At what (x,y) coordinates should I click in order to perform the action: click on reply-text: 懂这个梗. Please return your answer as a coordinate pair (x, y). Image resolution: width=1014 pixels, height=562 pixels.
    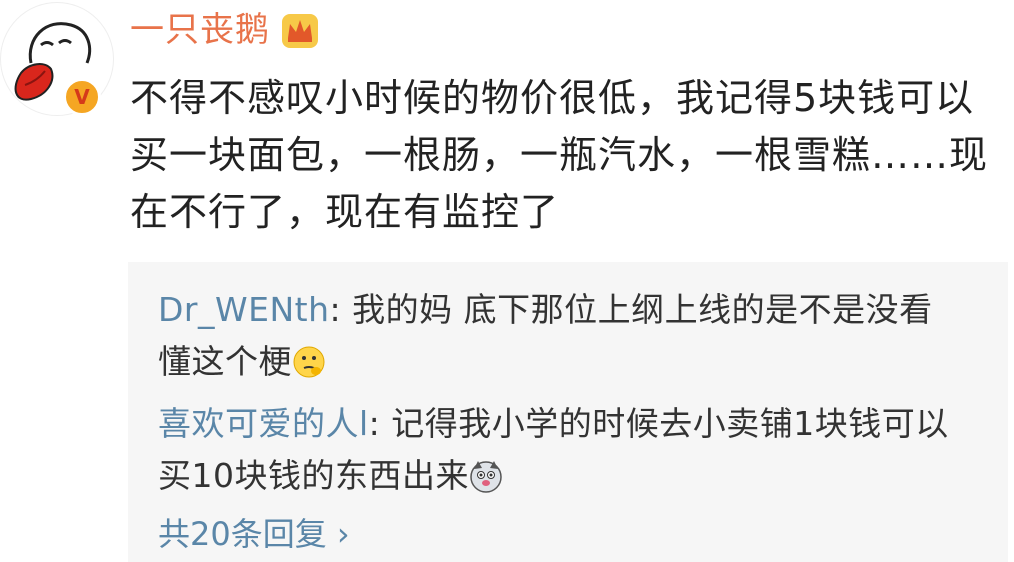
    Looking at the image, I should click on (225, 361).